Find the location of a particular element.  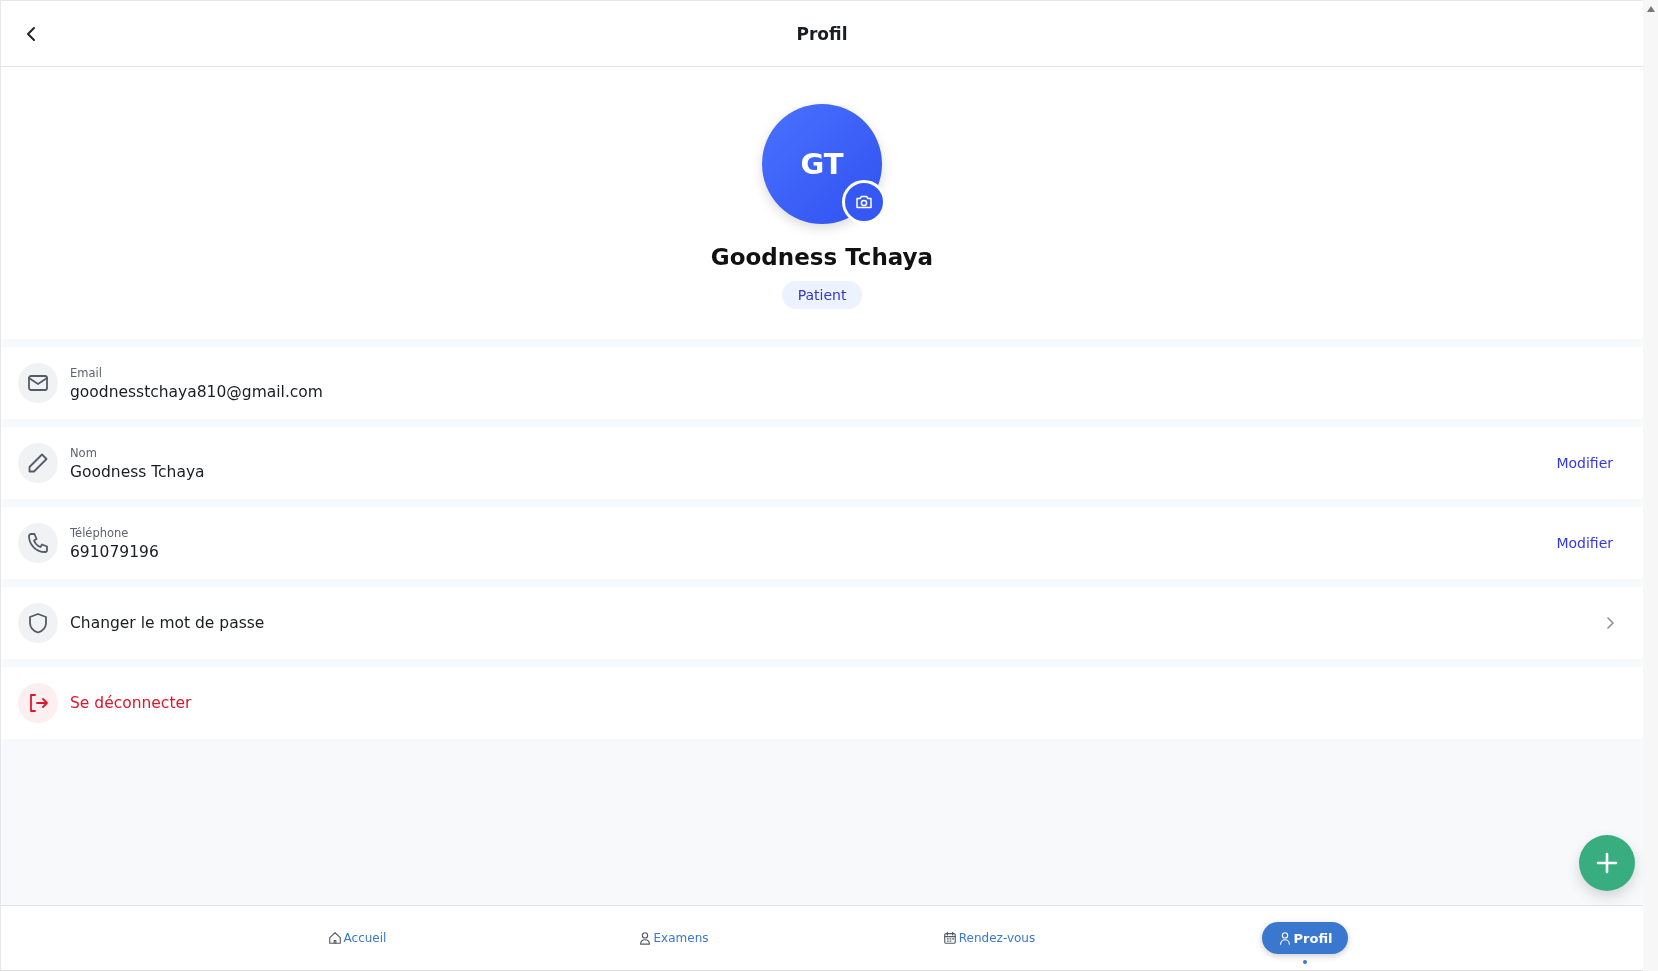

list-row: Se déconnecter is located at coordinates (822, 703).